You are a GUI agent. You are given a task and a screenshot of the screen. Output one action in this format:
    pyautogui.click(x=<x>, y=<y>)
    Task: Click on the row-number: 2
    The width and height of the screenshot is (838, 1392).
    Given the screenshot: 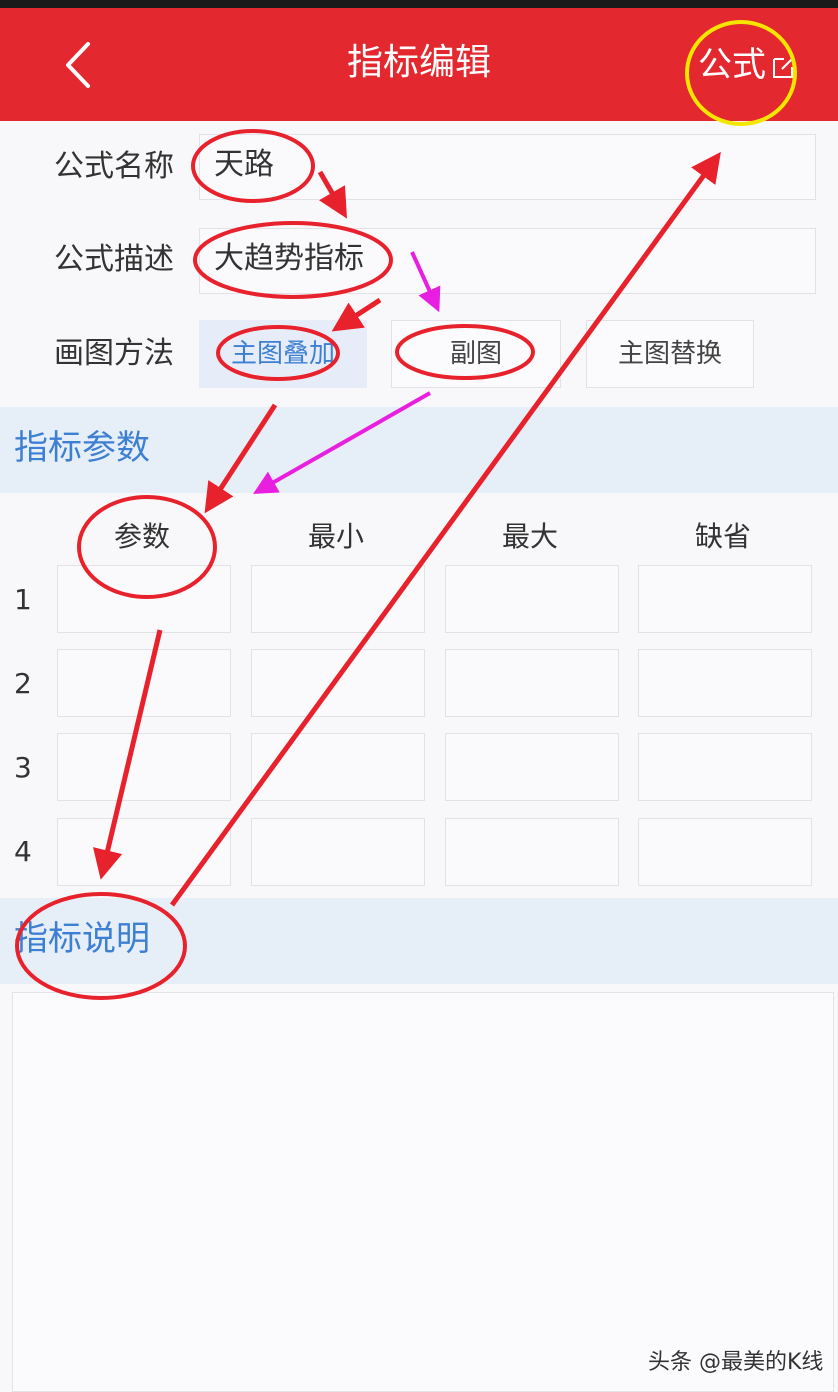 What is the action you would take?
    pyautogui.click(x=23, y=683)
    